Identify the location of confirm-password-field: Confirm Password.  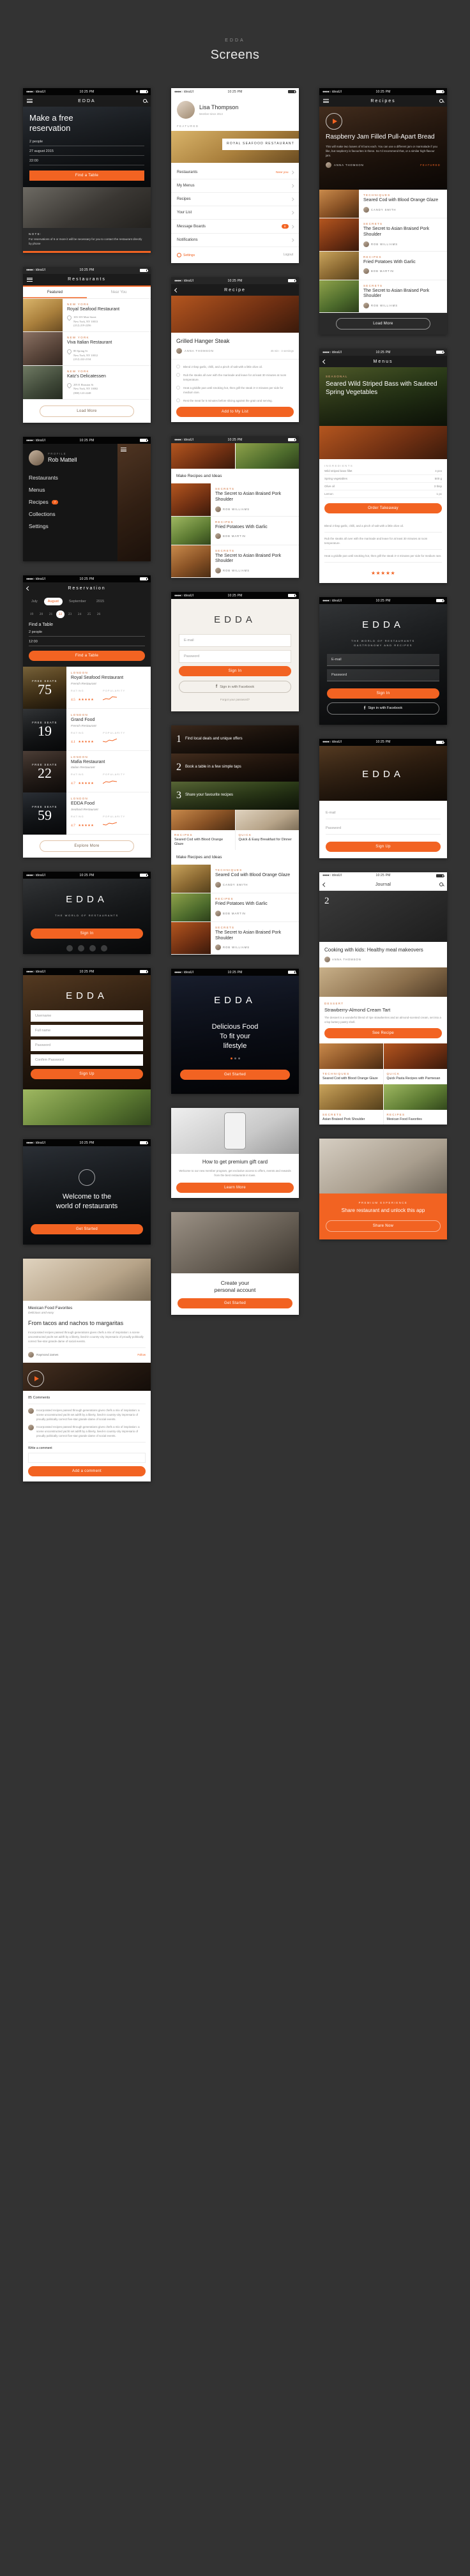
(87, 1060).